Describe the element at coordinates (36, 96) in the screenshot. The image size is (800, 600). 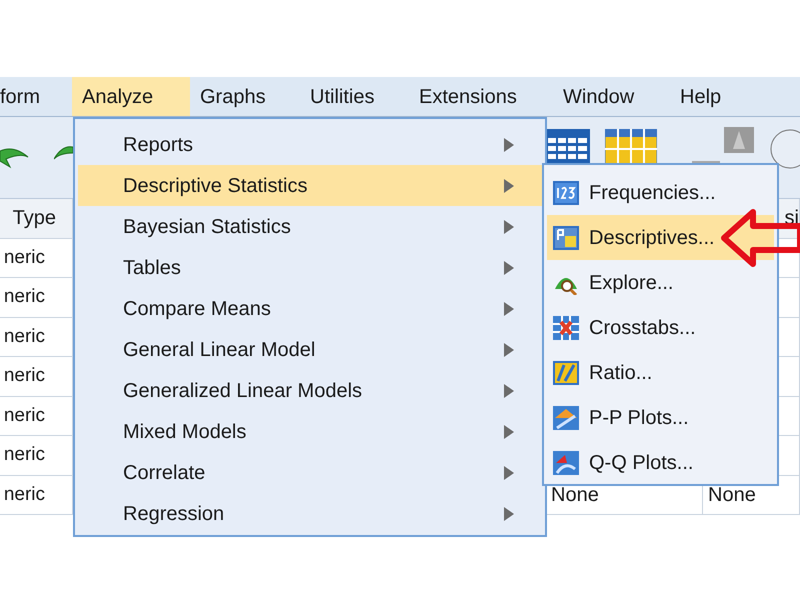
I see `menu-item: form` at that location.